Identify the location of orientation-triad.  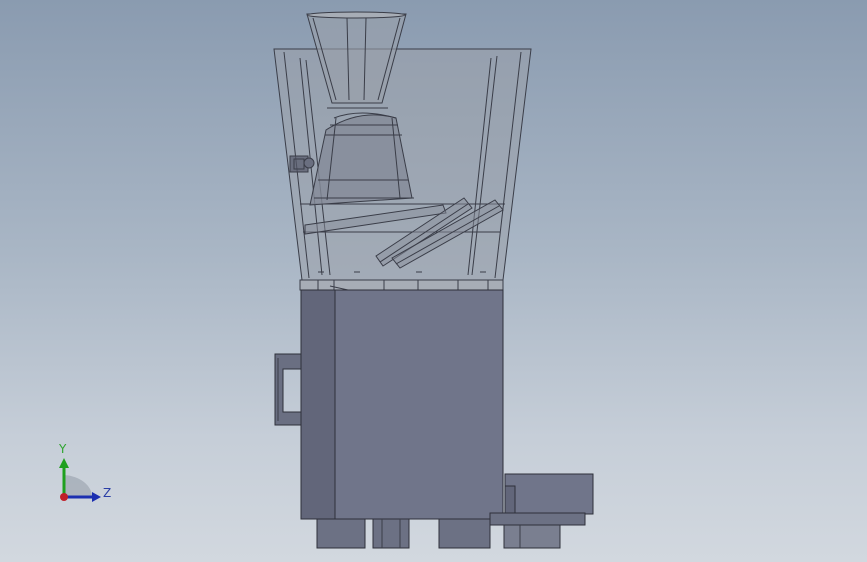
(80, 480).